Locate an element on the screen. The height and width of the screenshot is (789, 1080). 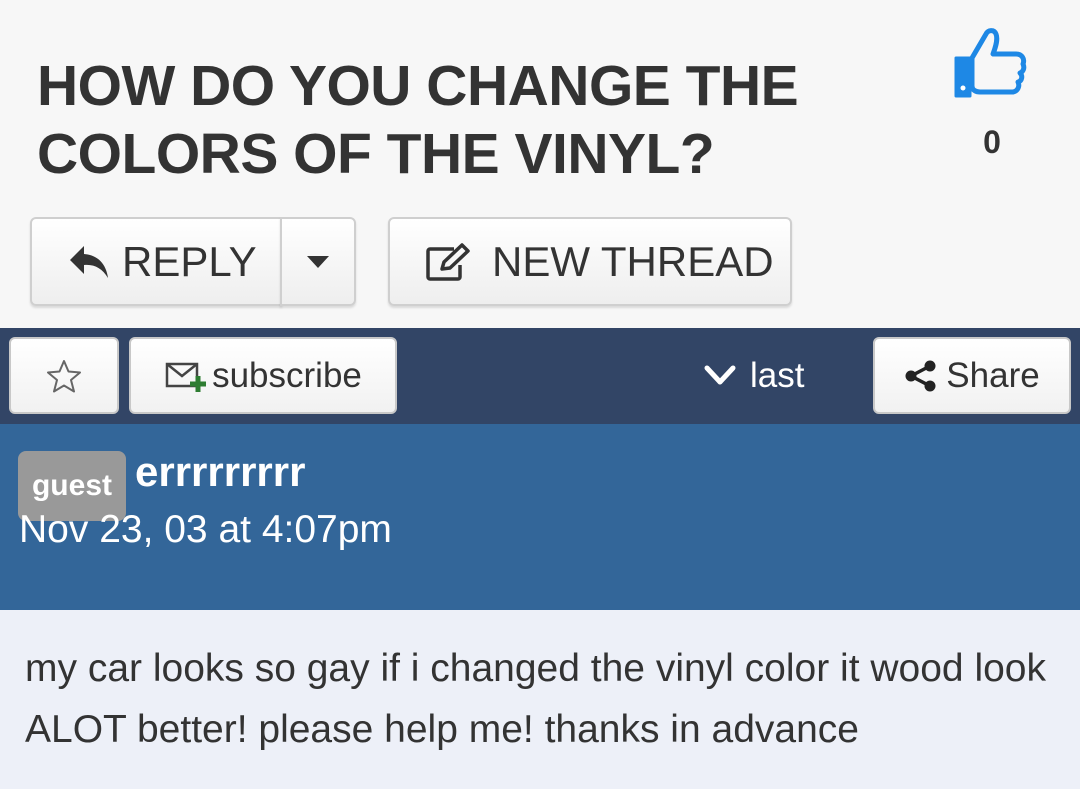
edit-icon is located at coordinates (448, 261).